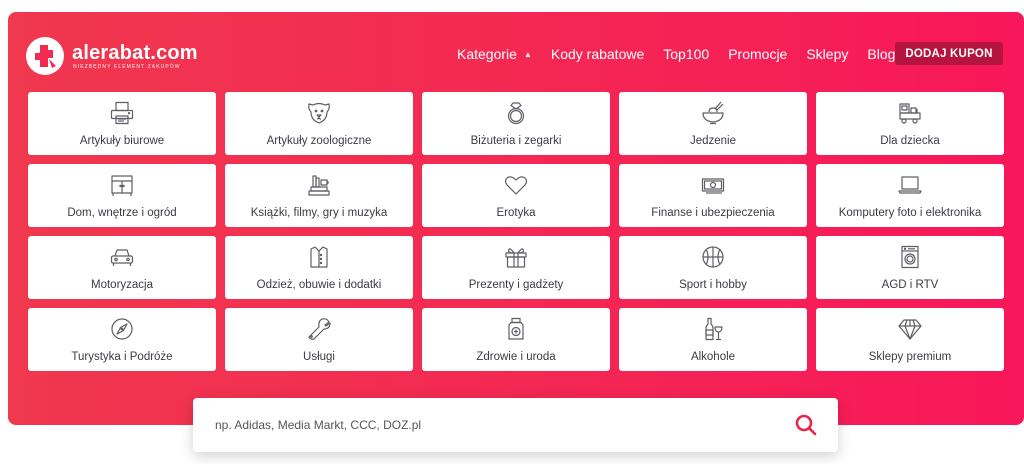  Describe the element at coordinates (757, 54) in the screenshot. I see `nav-promocje: Promocje` at that location.